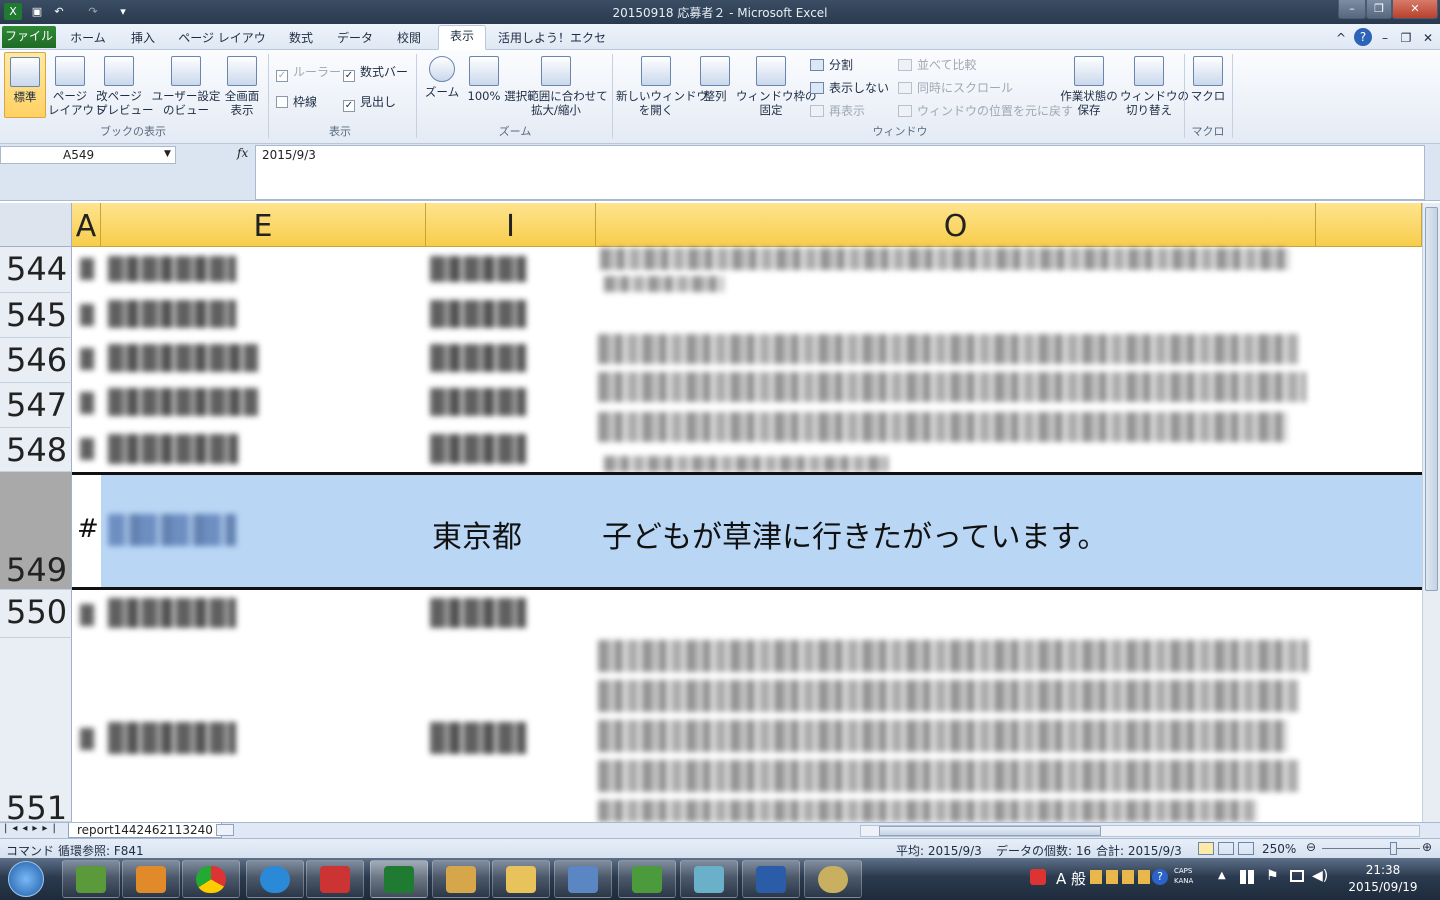 The image size is (1440, 900). I want to click on headings-checkbox: ✓ 見出し, so click(369, 102).